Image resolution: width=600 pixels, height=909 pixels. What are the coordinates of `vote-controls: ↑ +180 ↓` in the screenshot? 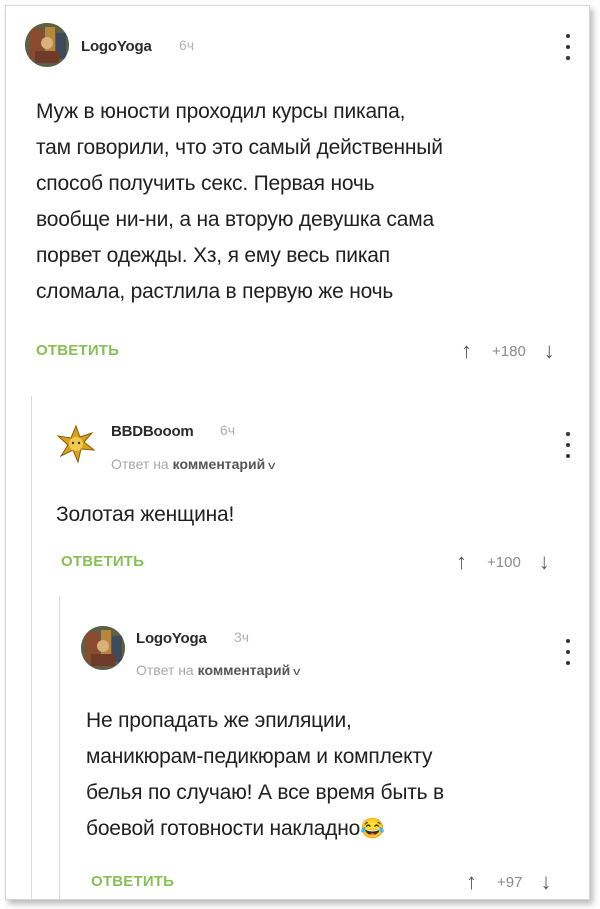 It's located at (508, 351).